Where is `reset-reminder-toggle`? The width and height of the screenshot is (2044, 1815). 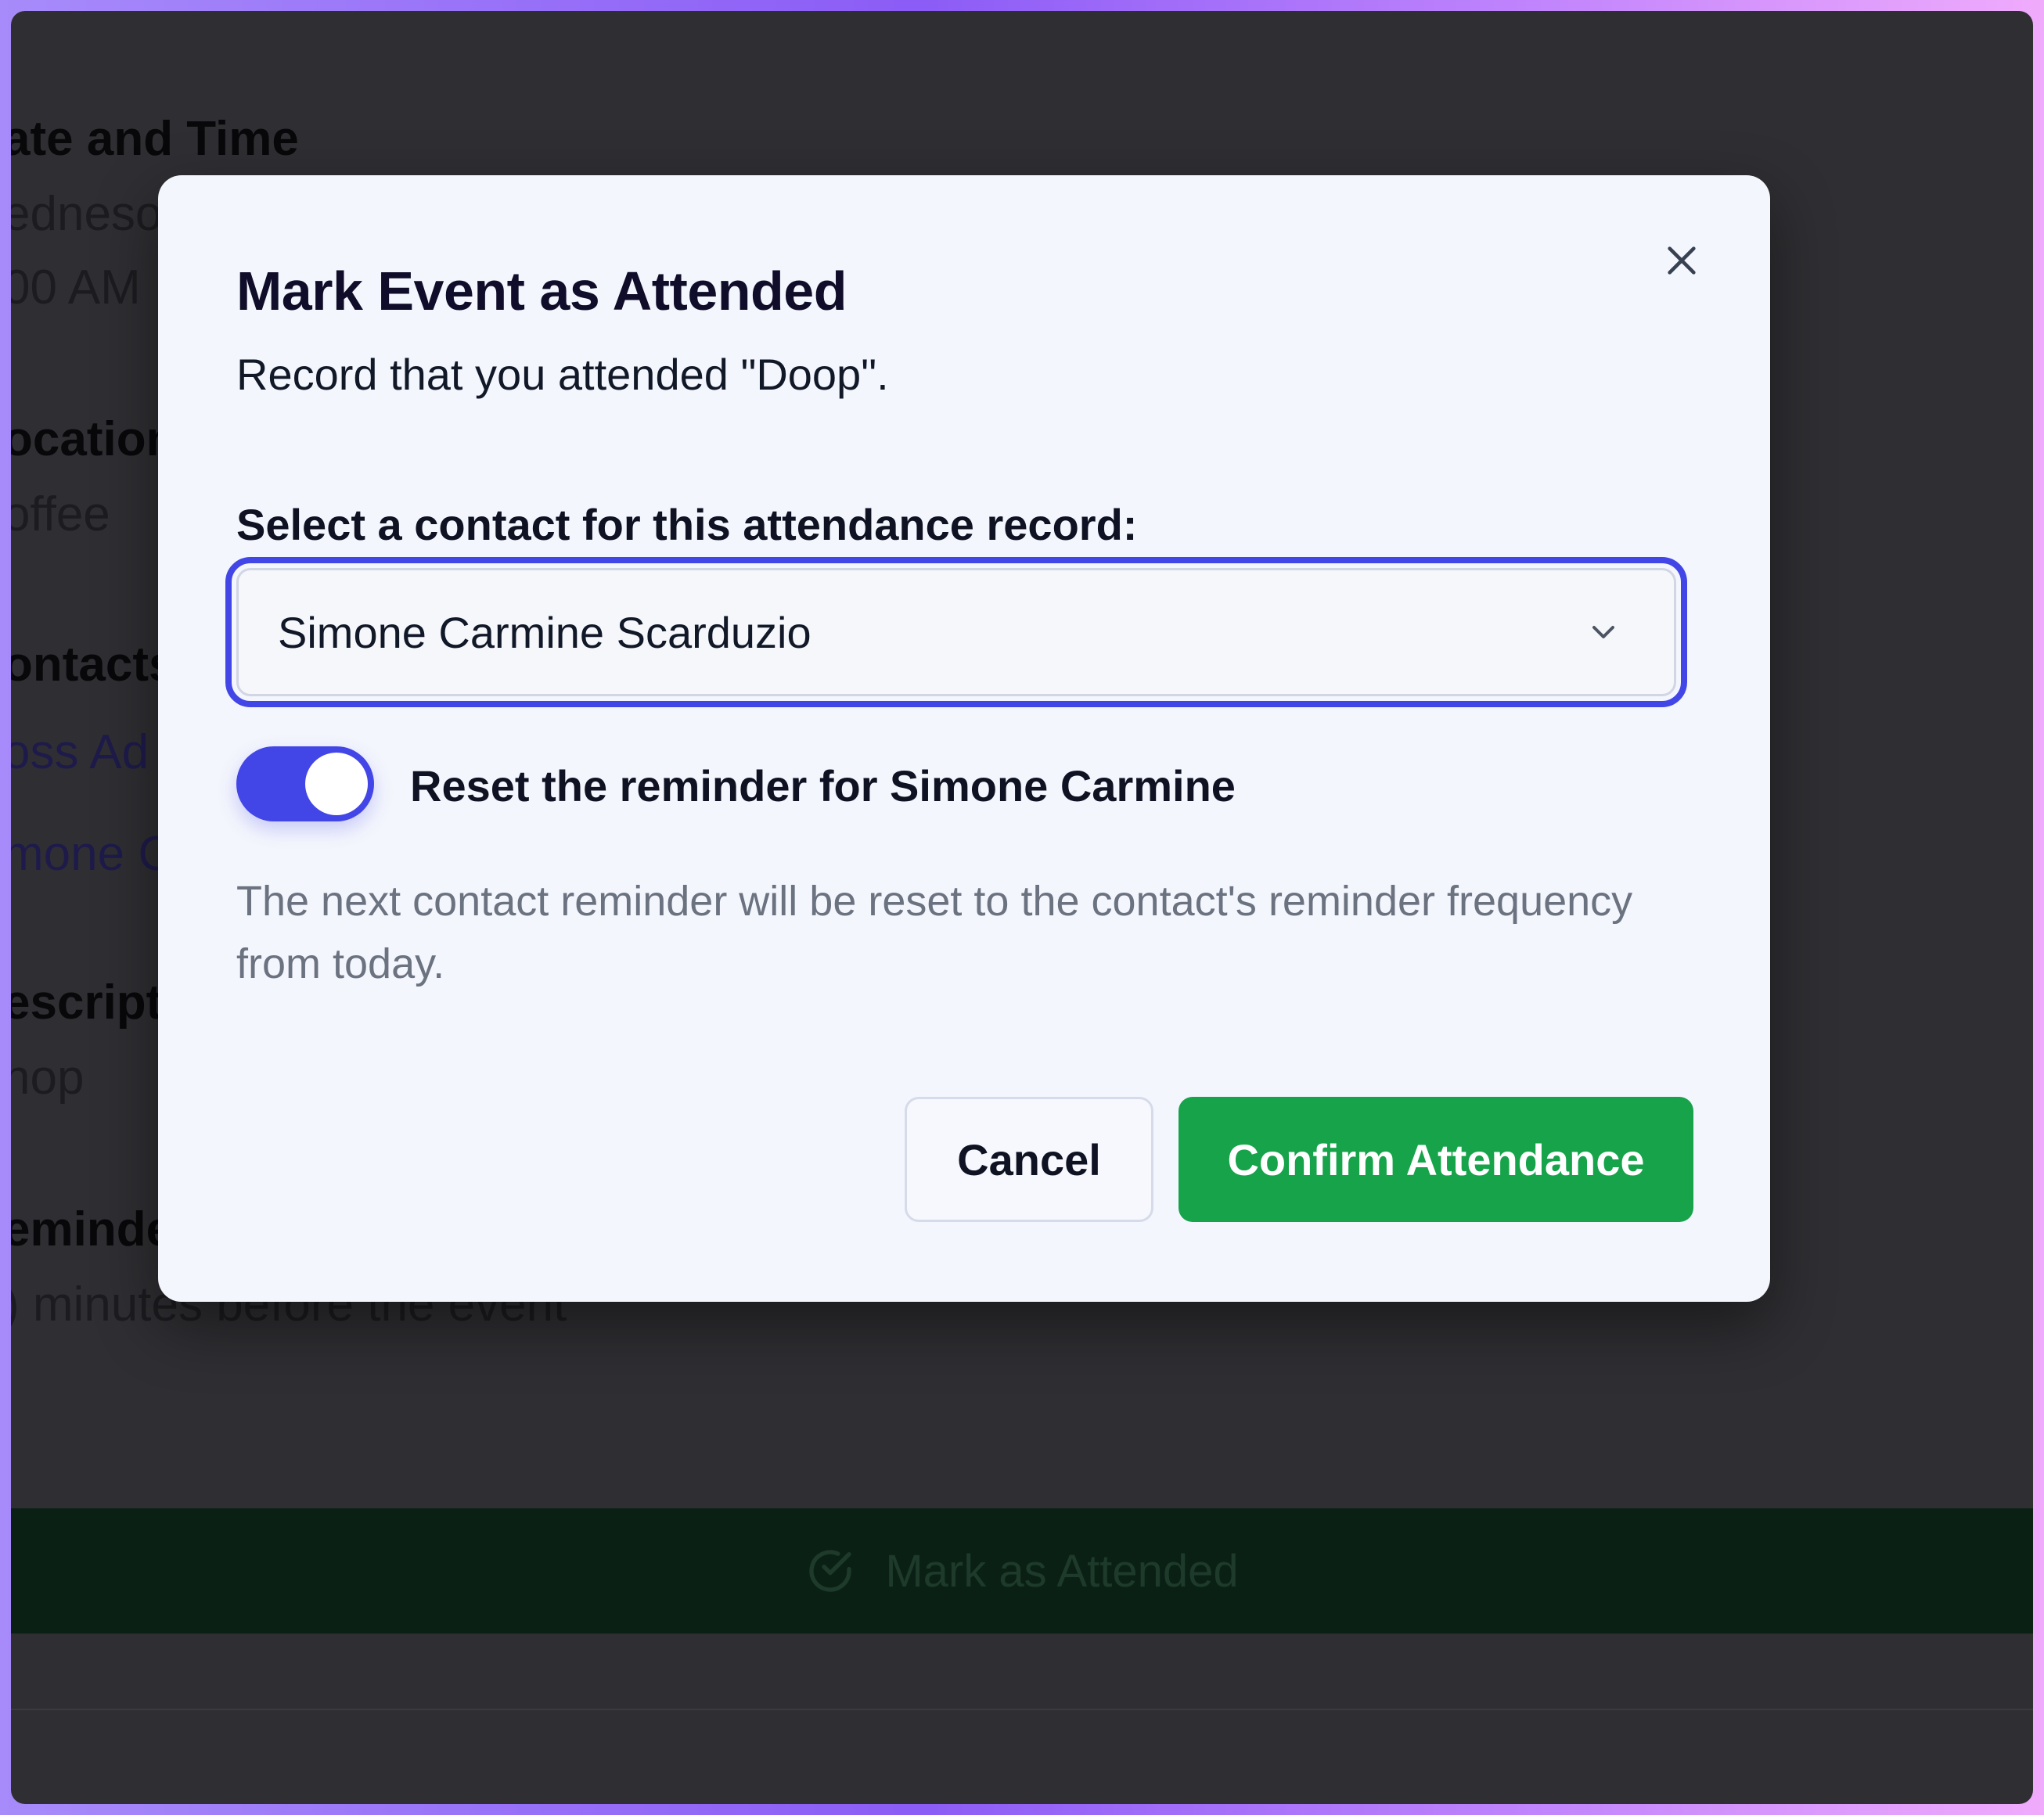
reset-reminder-toggle is located at coordinates (305, 783).